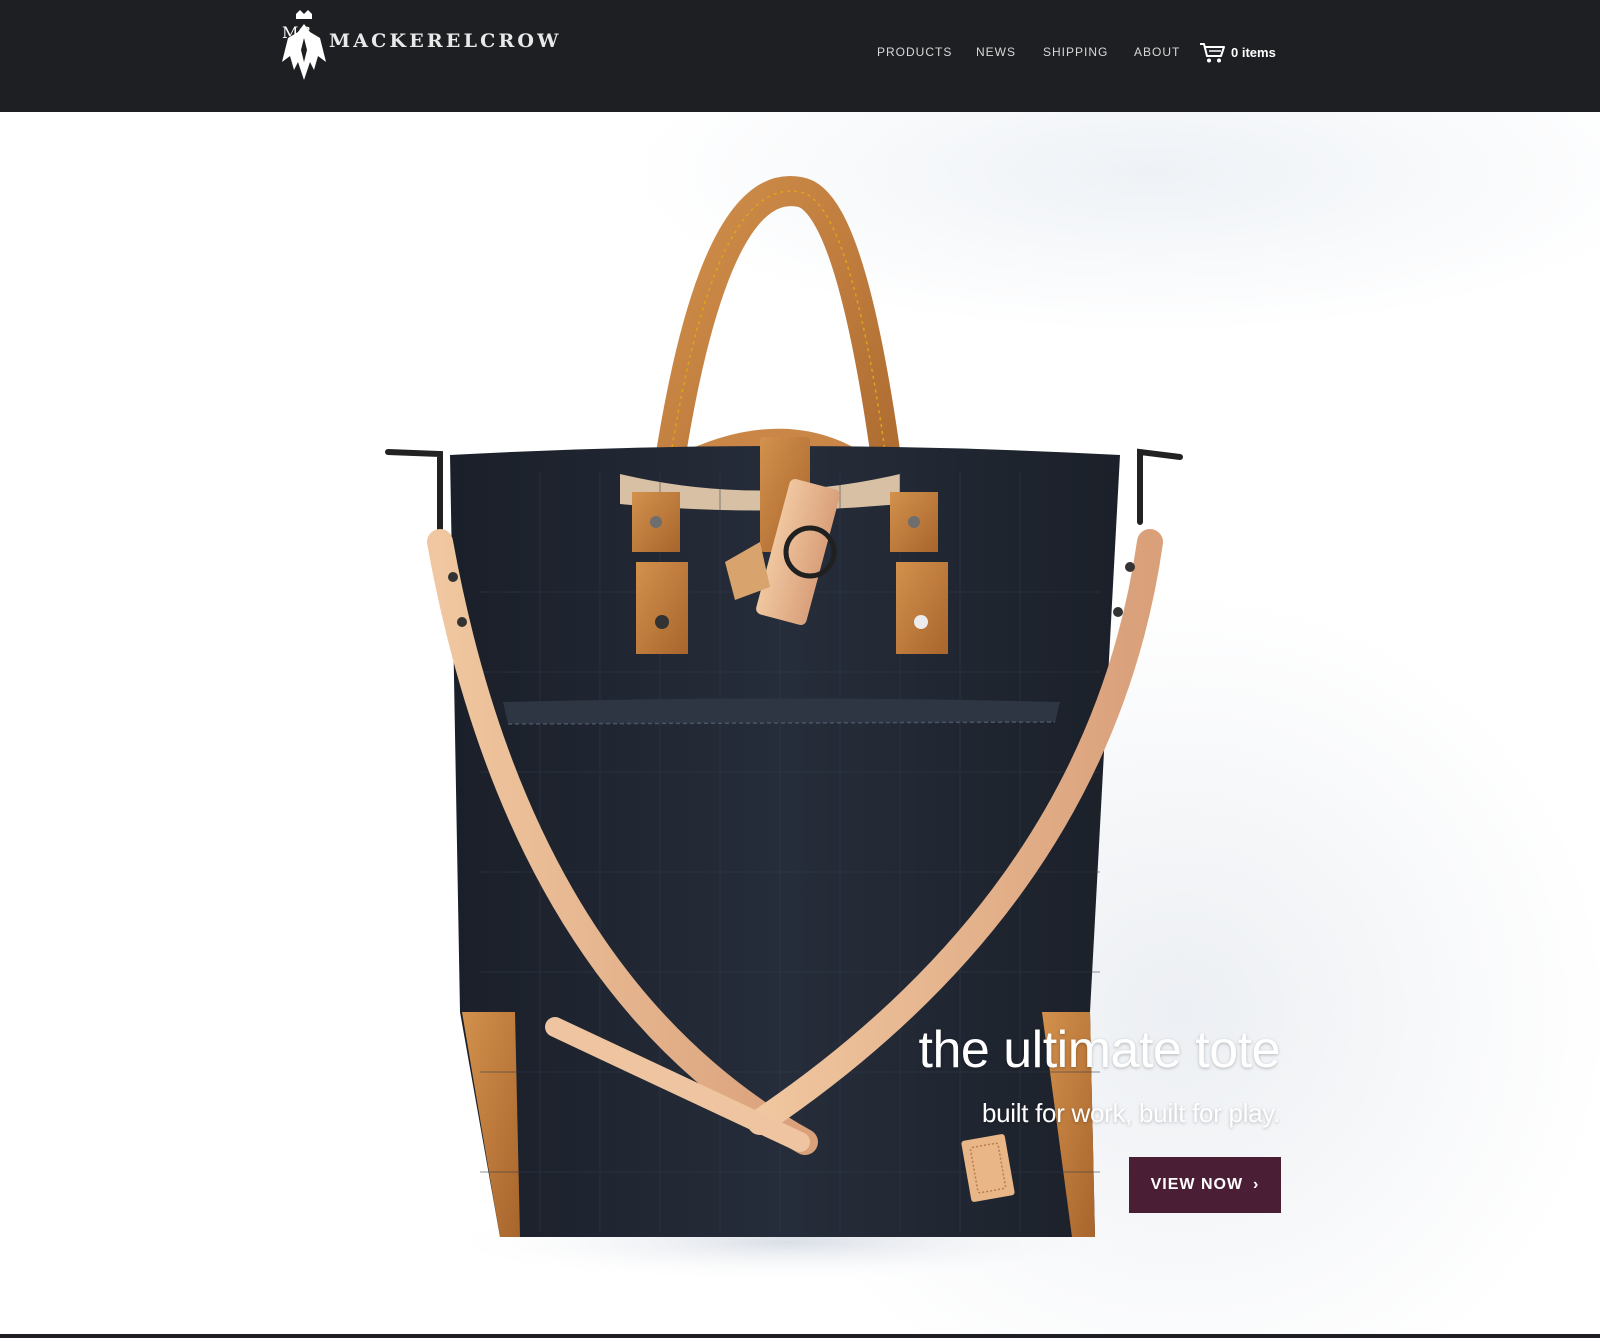 The height and width of the screenshot is (1338, 1600). Describe the element at coordinates (1213, 53) in the screenshot. I see `shopping-cart-icon` at that location.